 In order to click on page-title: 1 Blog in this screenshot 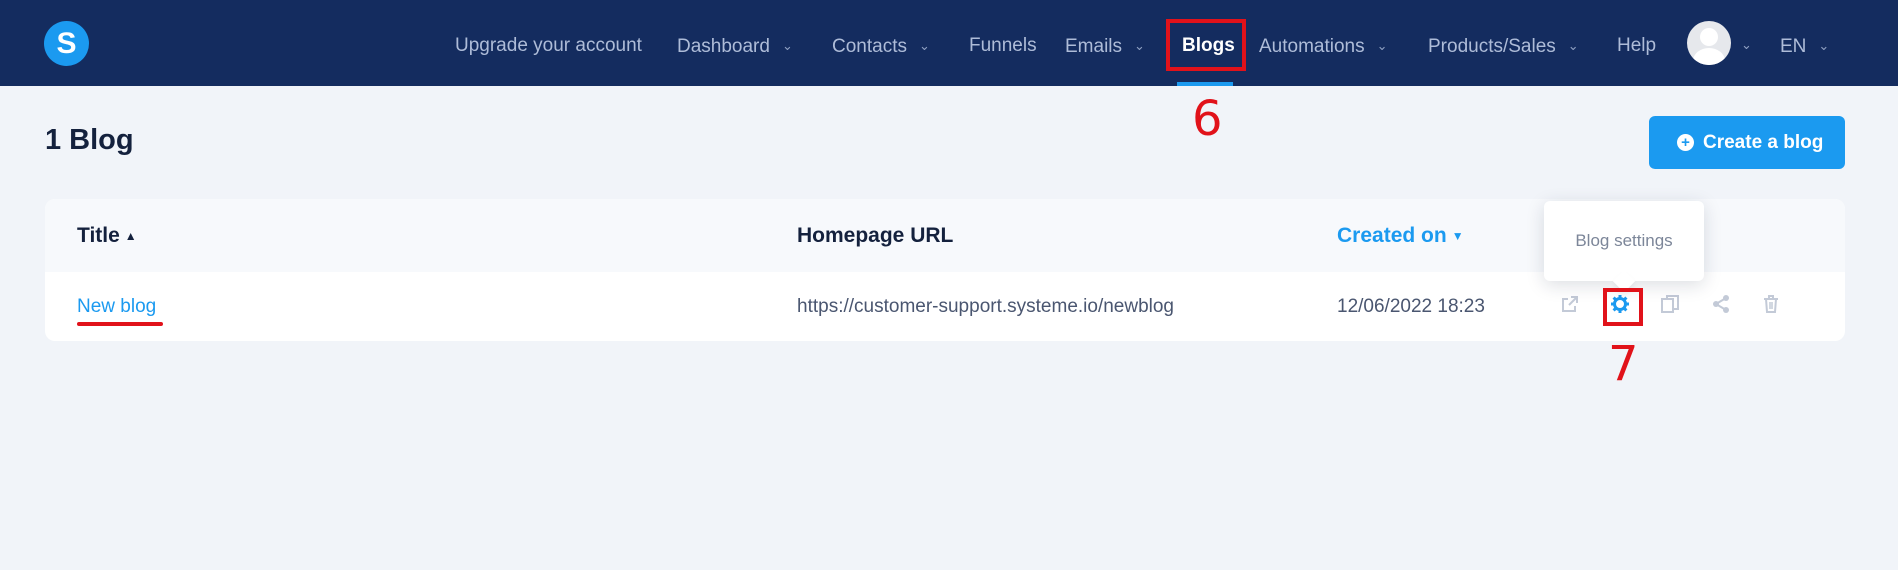, I will do `click(89, 140)`.